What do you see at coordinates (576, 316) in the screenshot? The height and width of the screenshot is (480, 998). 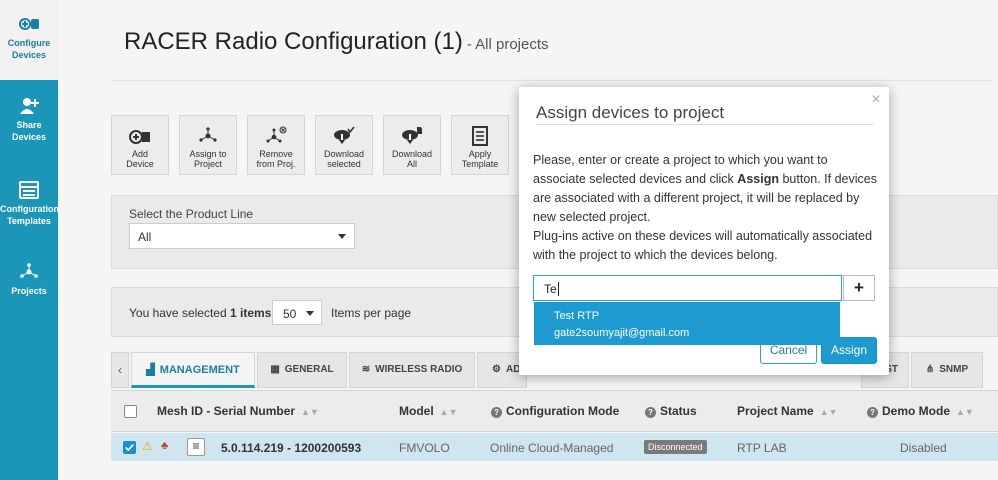 I see `suggestion-item: Test RTP` at bounding box center [576, 316].